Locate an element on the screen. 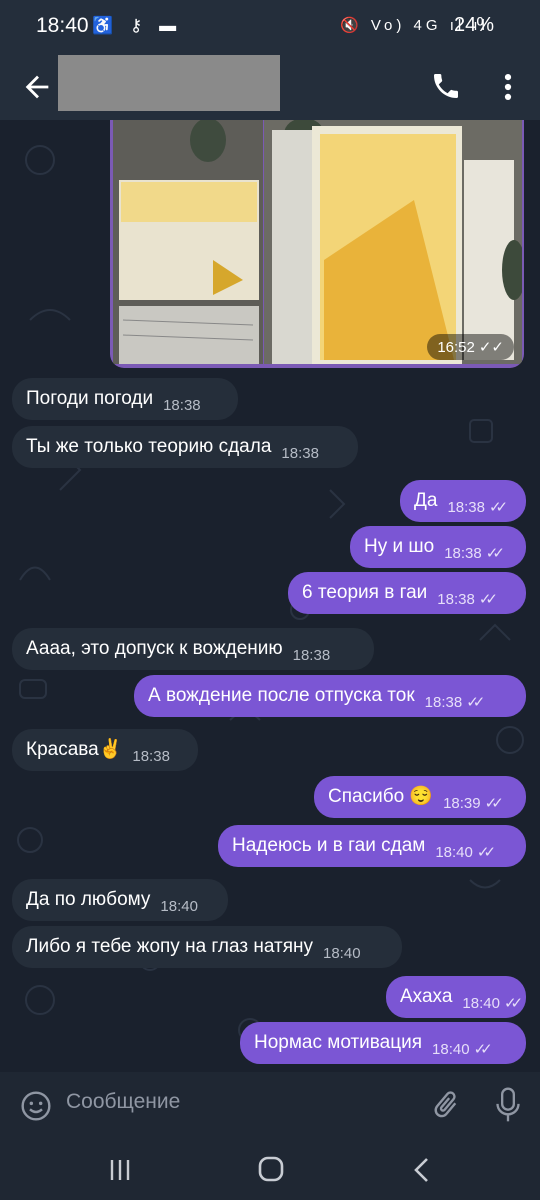 This screenshot has height=1200, width=540. photo-certificate-left is located at coordinates (188, 242).